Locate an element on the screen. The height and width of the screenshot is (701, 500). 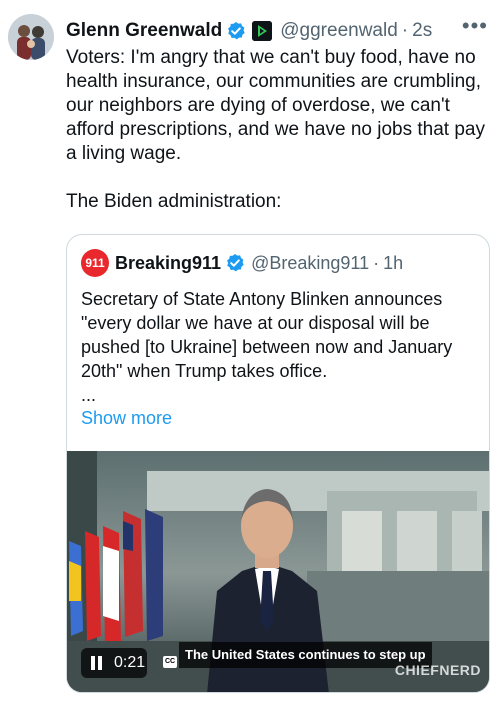
avatar is located at coordinates (31, 37).